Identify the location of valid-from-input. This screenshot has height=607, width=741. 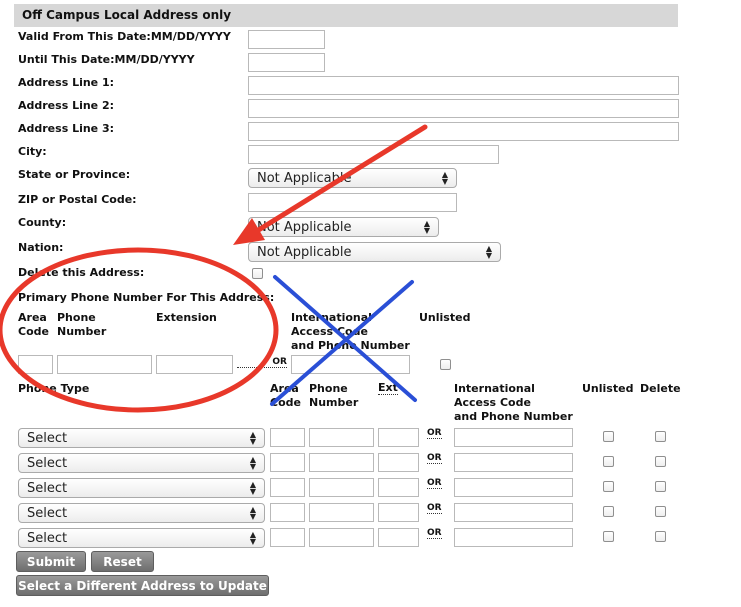
(286, 39).